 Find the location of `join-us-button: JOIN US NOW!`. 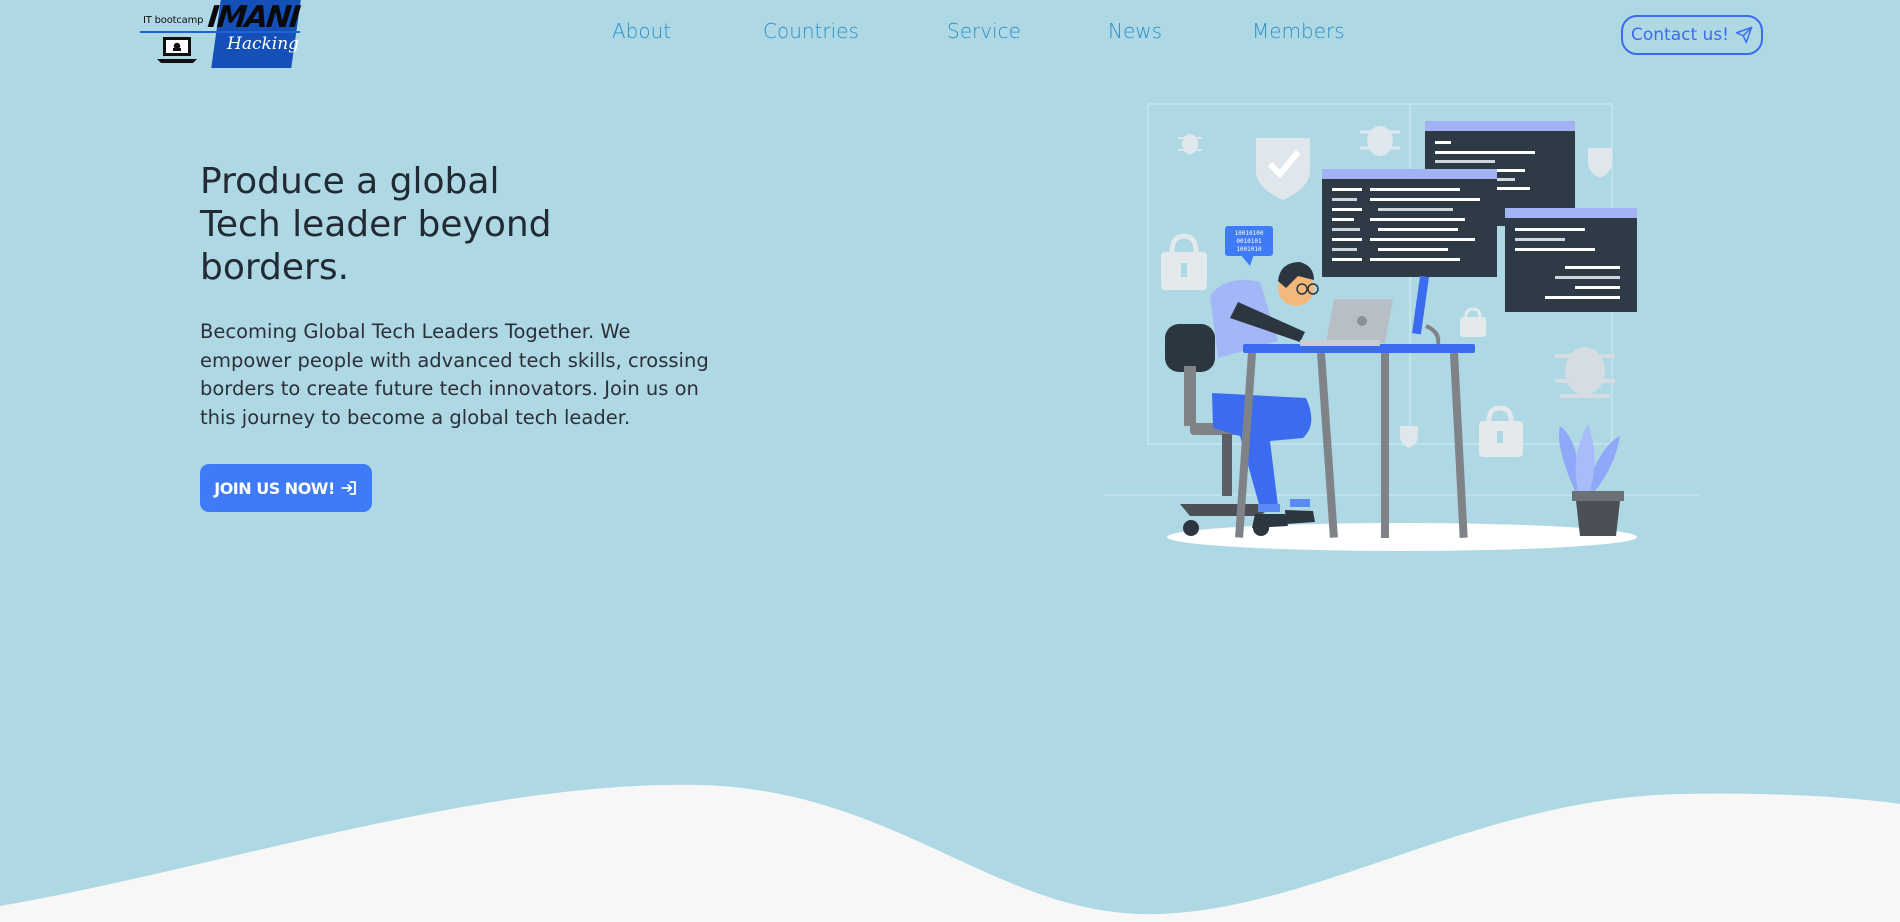

join-us-button: JOIN US NOW! is located at coordinates (286, 488).